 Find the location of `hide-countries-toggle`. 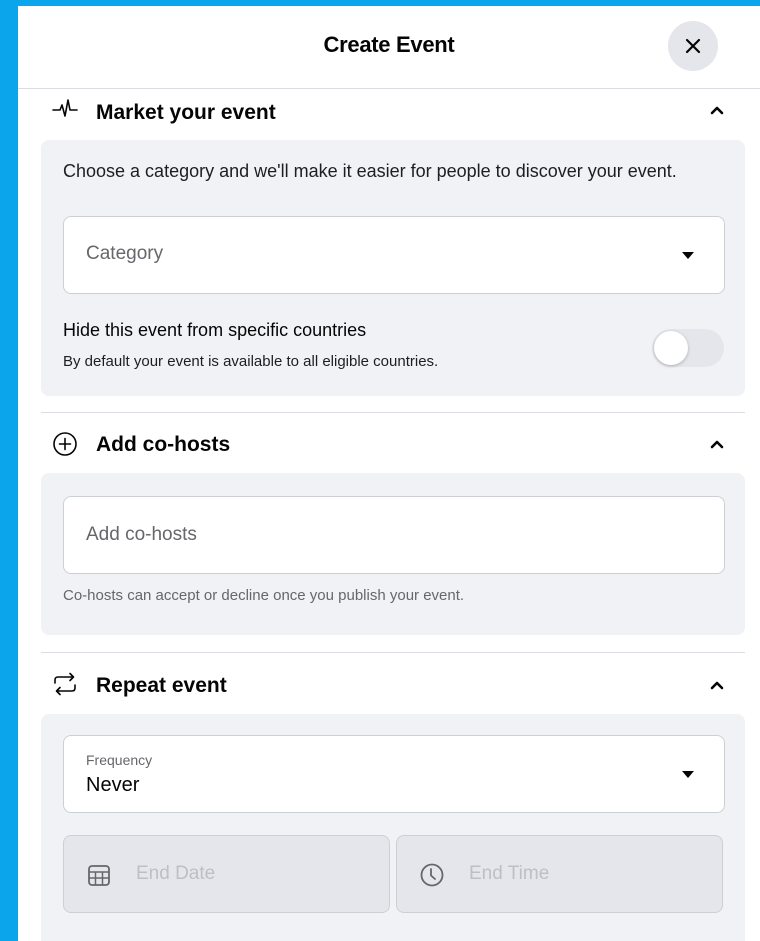

hide-countries-toggle is located at coordinates (688, 348).